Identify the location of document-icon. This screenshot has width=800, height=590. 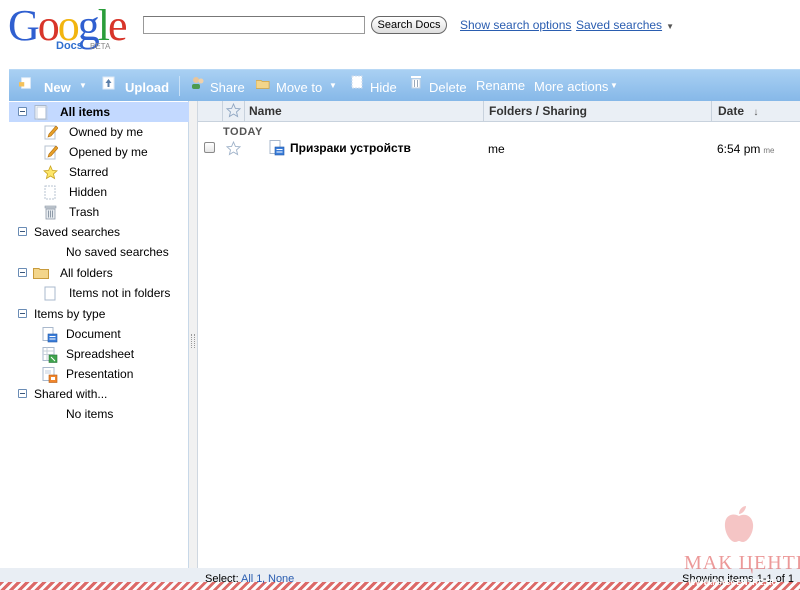
(50, 293).